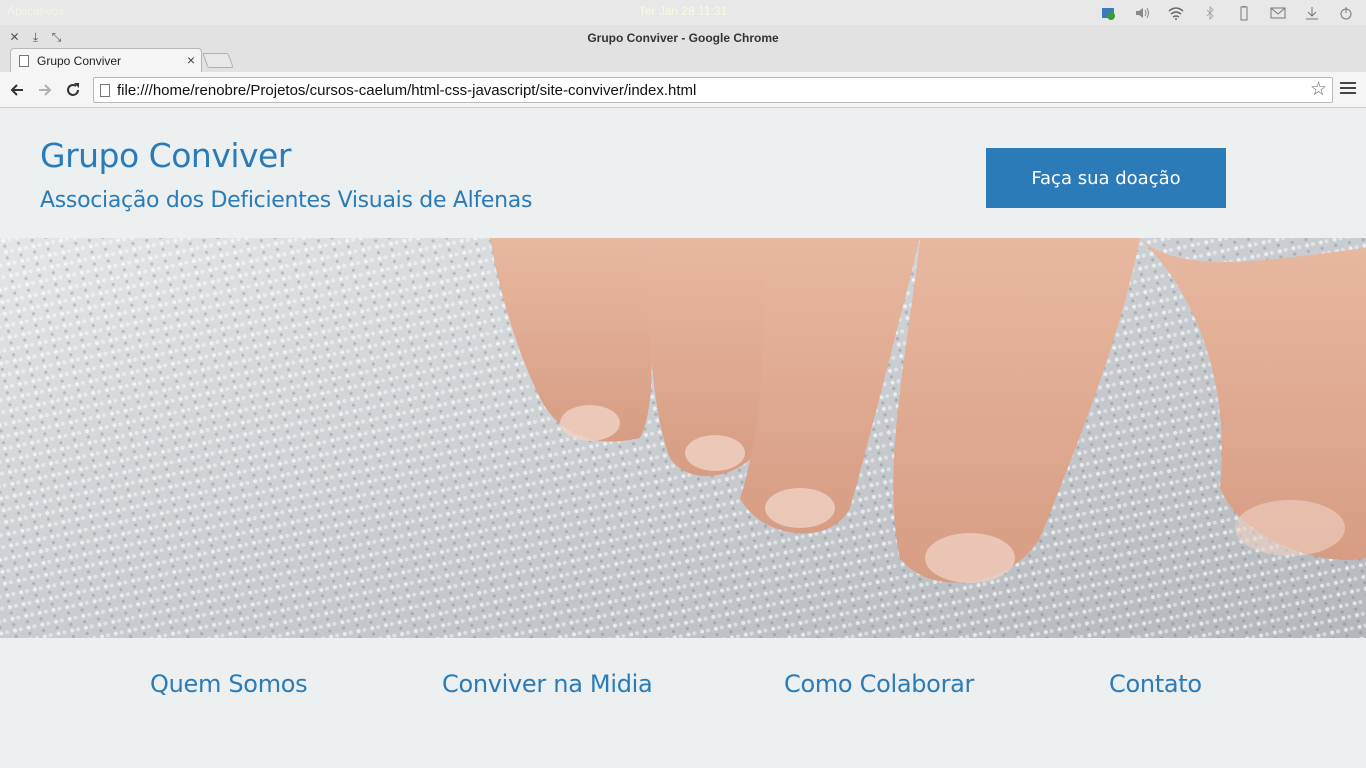 The height and width of the screenshot is (768, 1366). Describe the element at coordinates (24, 61) in the screenshot. I see `page-favicon-icon` at that location.